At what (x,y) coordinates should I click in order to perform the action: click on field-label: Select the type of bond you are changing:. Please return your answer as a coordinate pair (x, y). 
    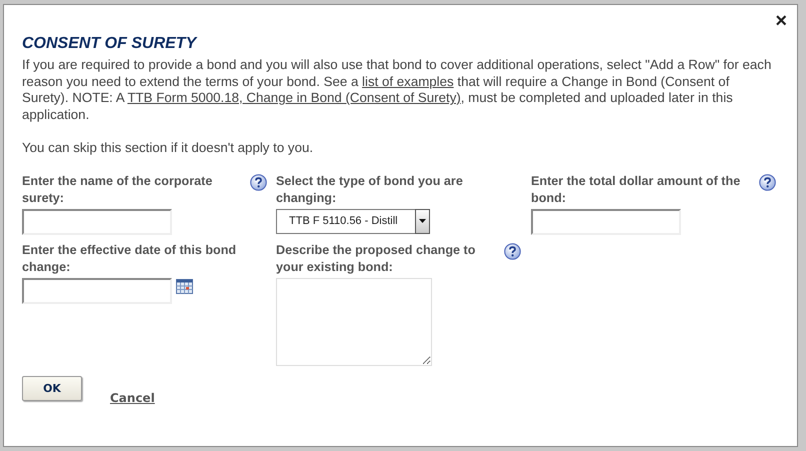
    Looking at the image, I should click on (370, 189).